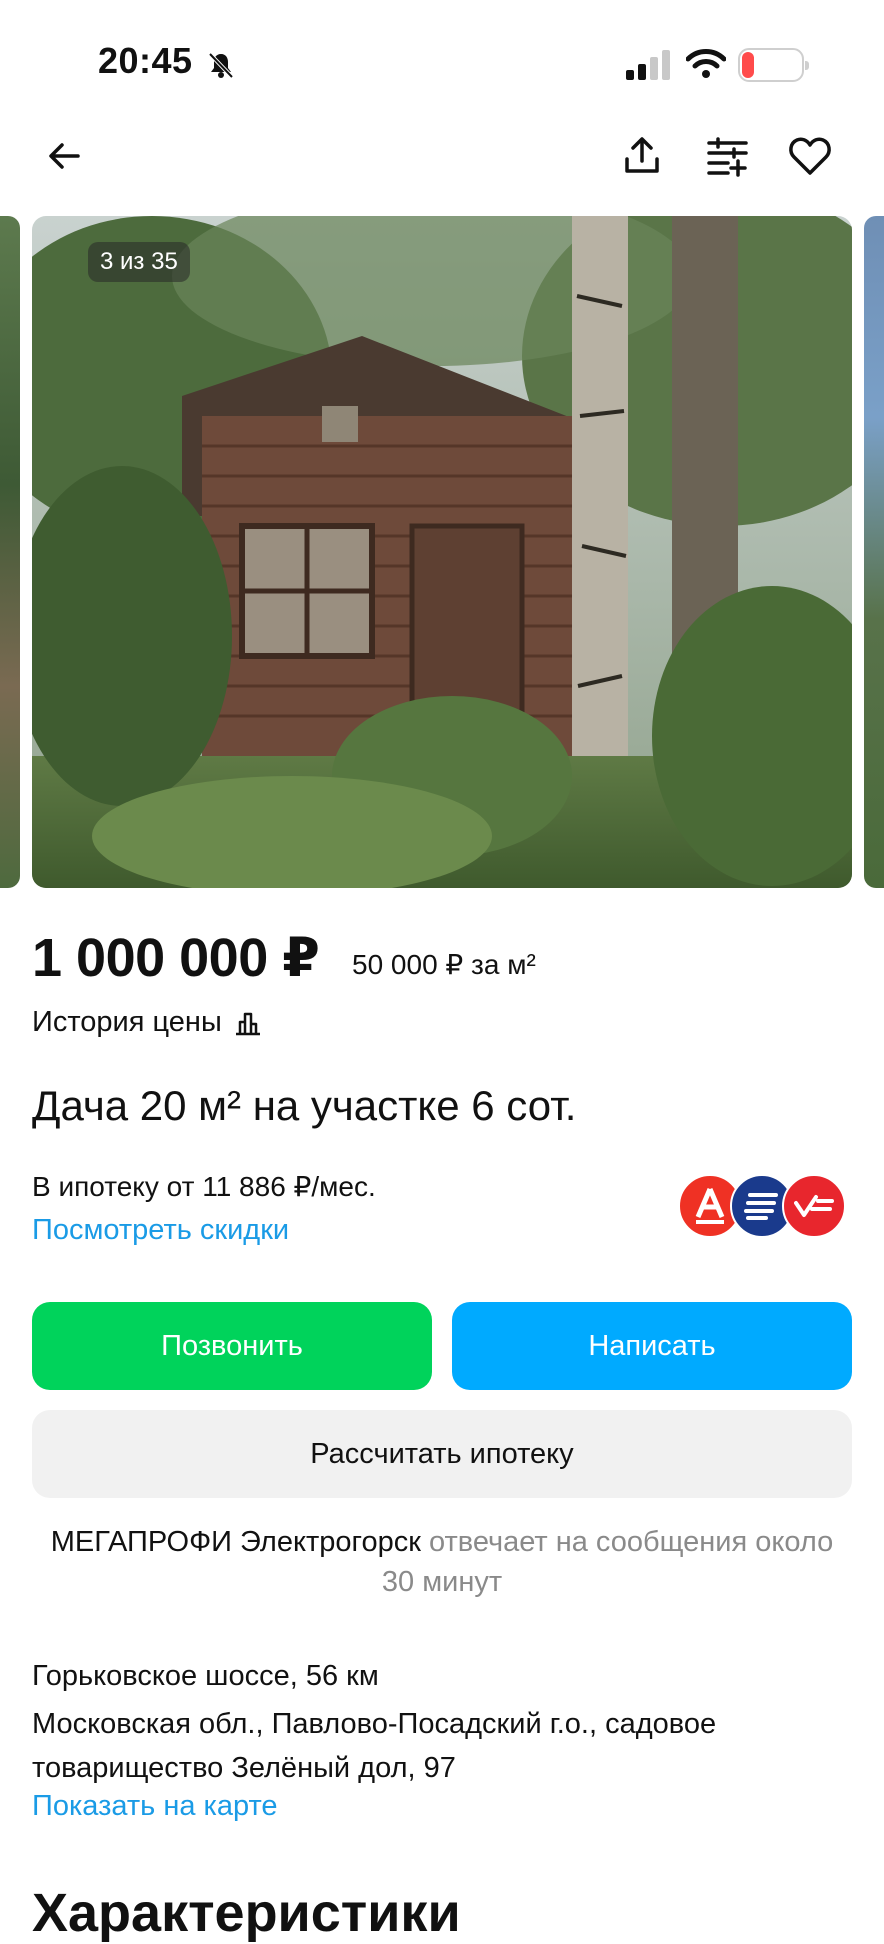  Describe the element at coordinates (771, 64) in the screenshot. I see `battery-level: 15` at that location.